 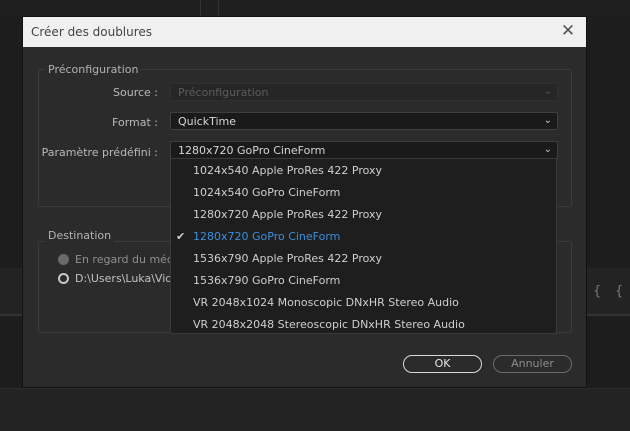 What do you see at coordinates (315, 8) in the screenshot?
I see `background-app-top` at bounding box center [315, 8].